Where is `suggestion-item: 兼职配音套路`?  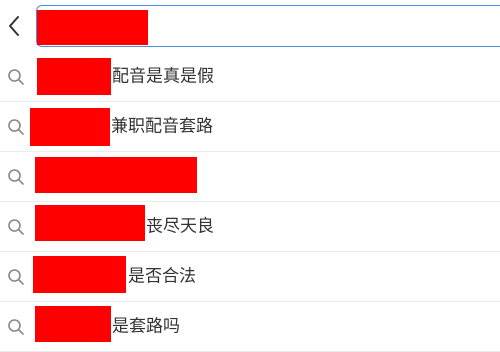
suggestion-item: 兼职配音套路 is located at coordinates (250, 127).